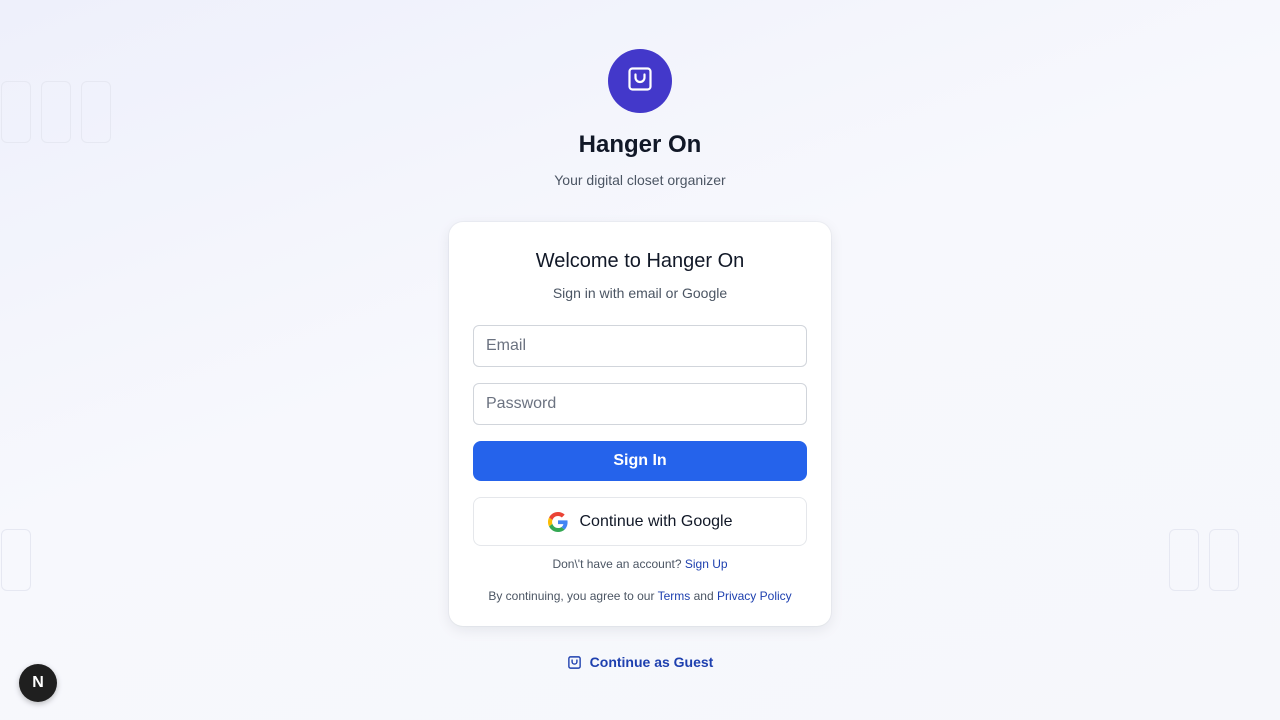  Describe the element at coordinates (754, 596) in the screenshot. I see `privacy-policy-link: Privacy Policy` at that location.